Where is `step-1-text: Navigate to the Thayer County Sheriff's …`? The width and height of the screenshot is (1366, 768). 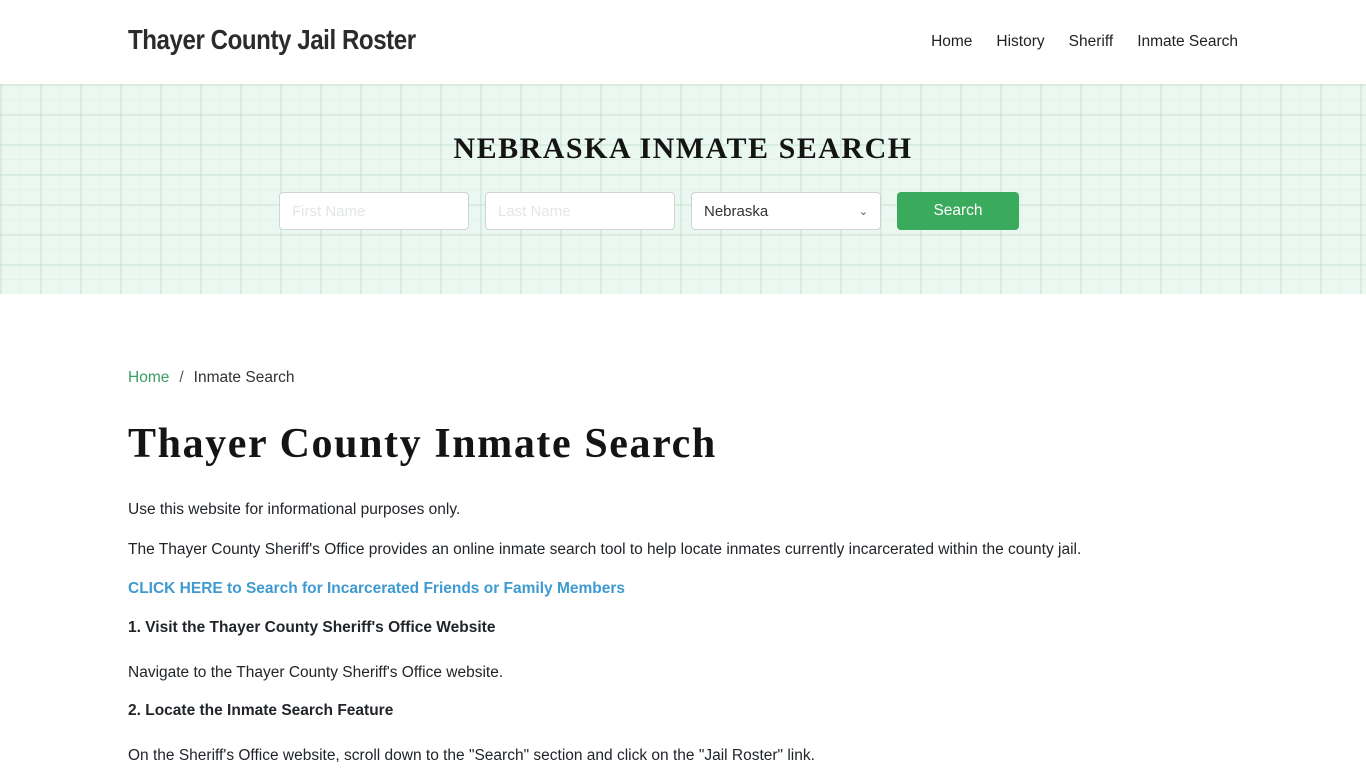
step-1-text: Navigate to the Thayer County Sheriff's … is located at coordinates (316, 672).